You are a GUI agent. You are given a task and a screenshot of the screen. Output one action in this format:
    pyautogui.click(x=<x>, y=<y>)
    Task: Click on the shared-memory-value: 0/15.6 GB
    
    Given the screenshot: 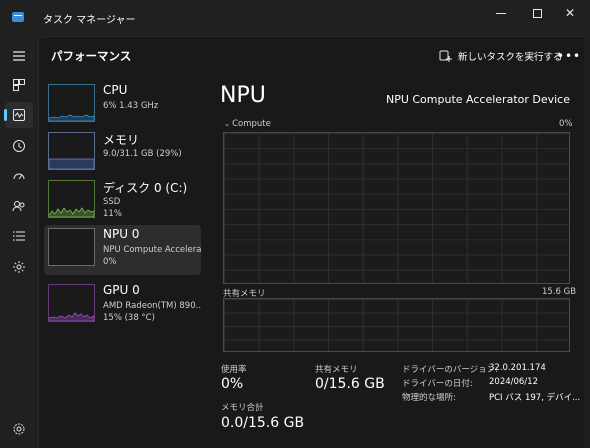 What is the action you would take?
    pyautogui.click(x=350, y=384)
    